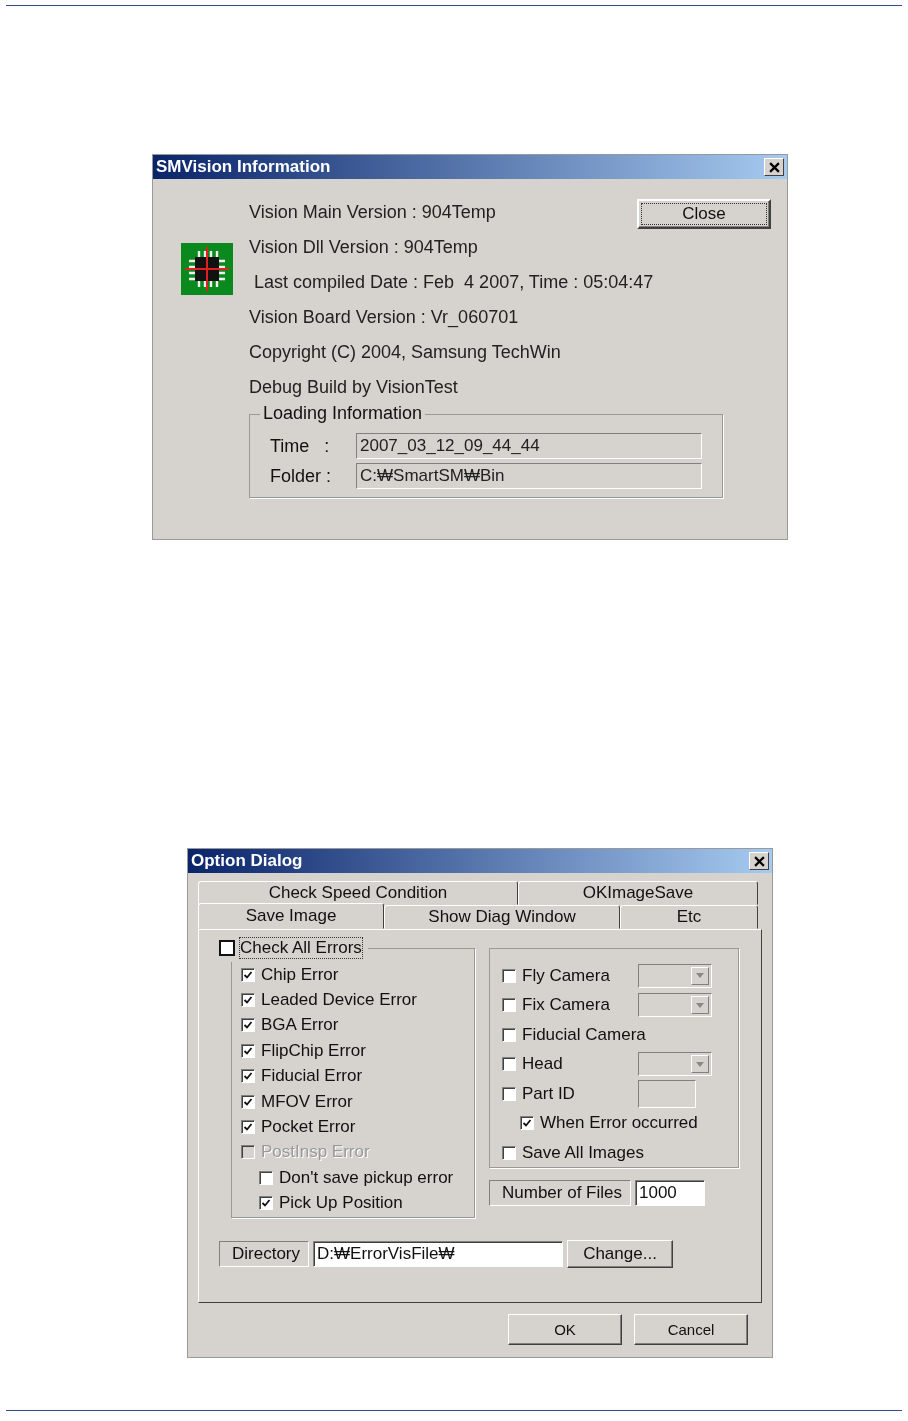 The image size is (908, 1421). I want to click on checkbox-label: Fiducial Camera, so click(584, 1034).